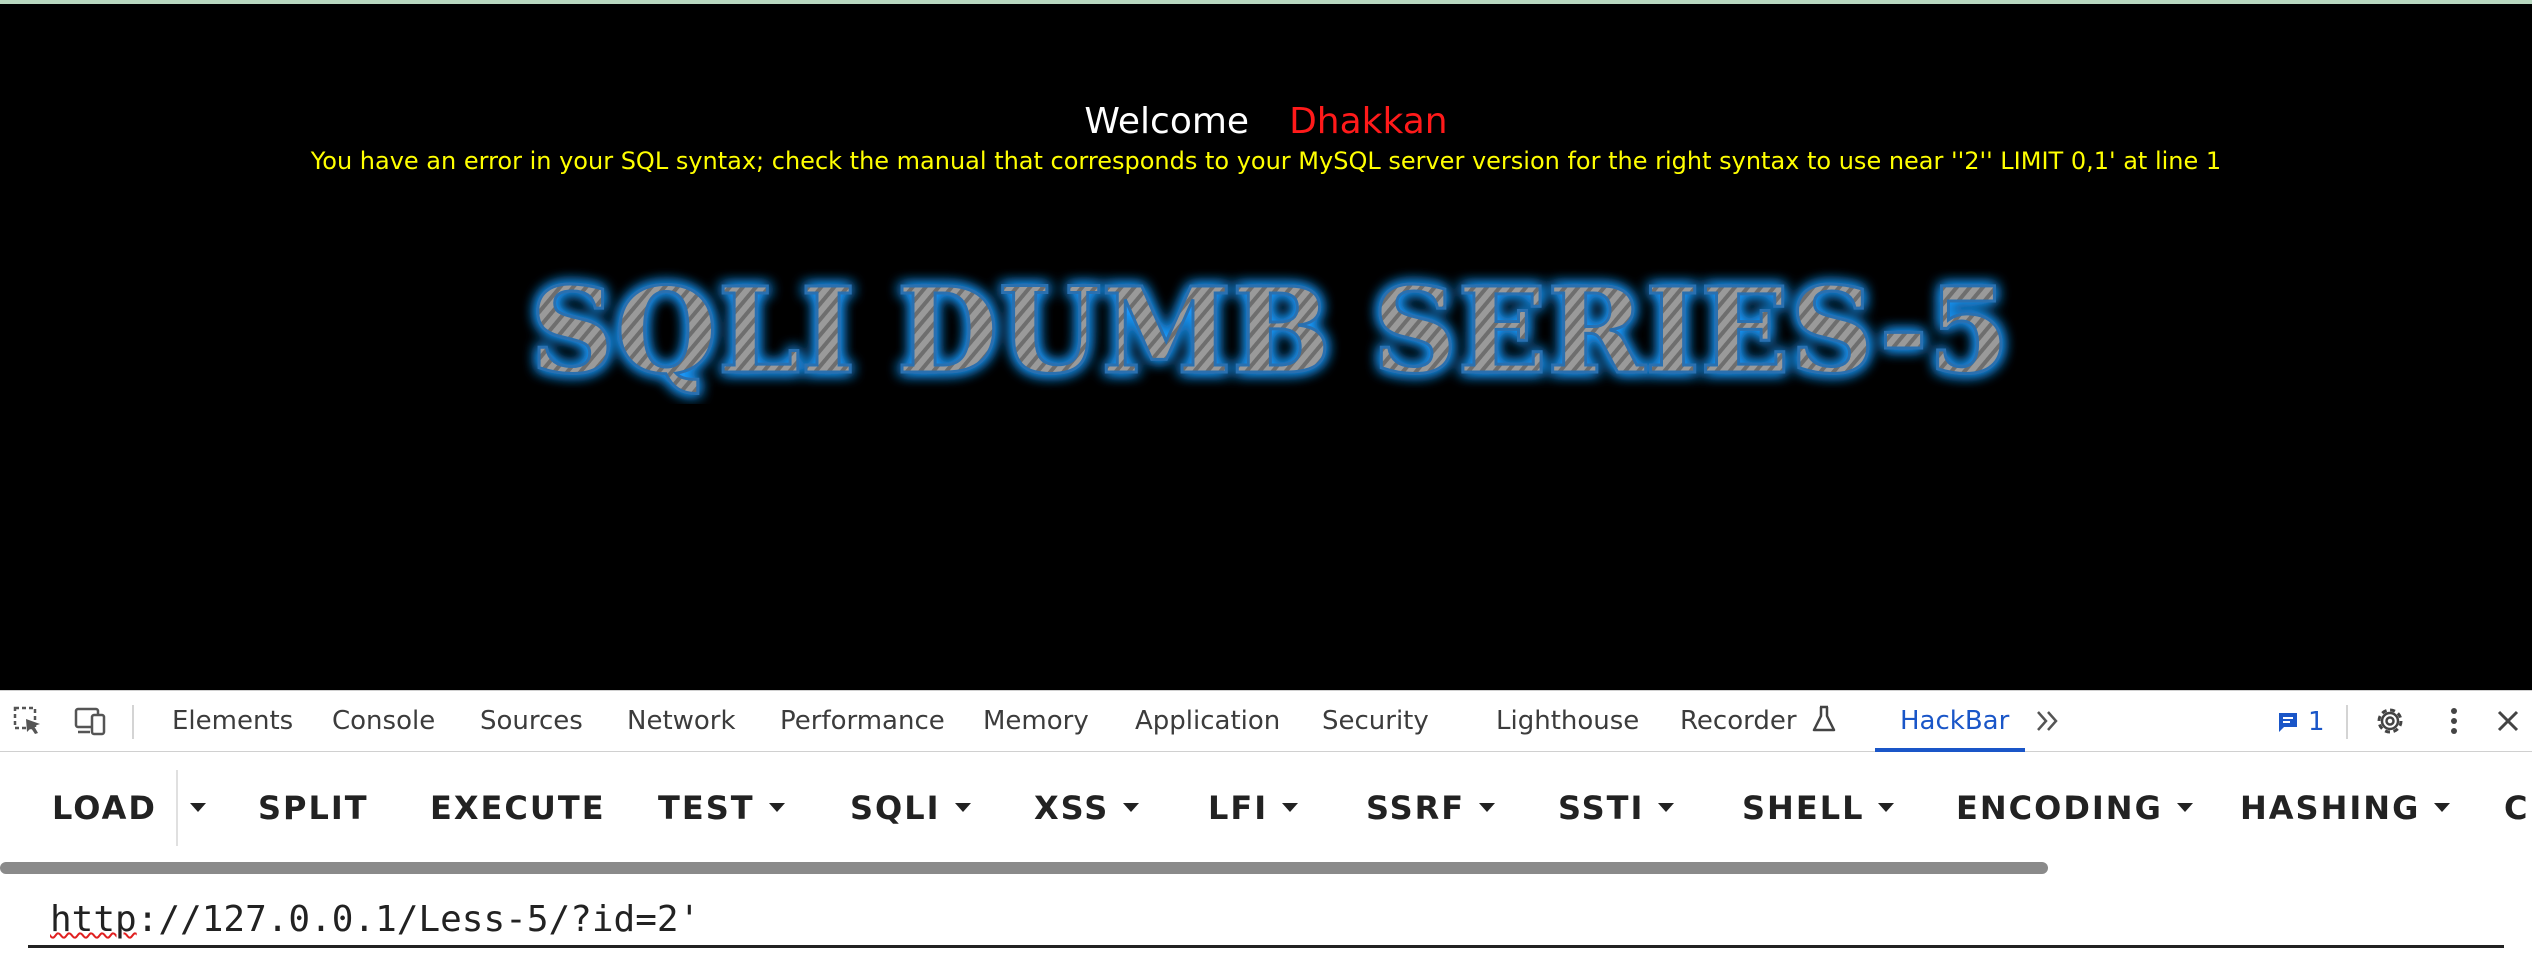 The image size is (2532, 962). What do you see at coordinates (2508, 721) in the screenshot?
I see `close-icon` at bounding box center [2508, 721].